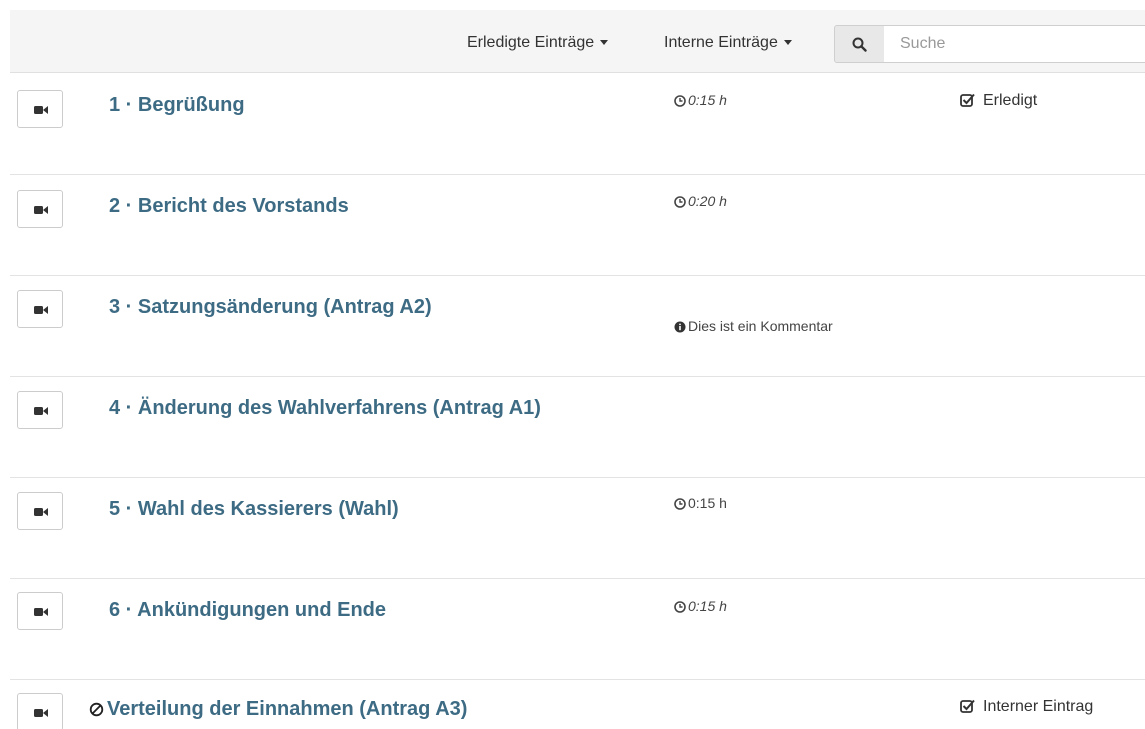 The image size is (1145, 729). Describe the element at coordinates (254, 509) in the screenshot. I see `item-title-link: 5 · Wahl des Kassierers (Wahl)` at that location.